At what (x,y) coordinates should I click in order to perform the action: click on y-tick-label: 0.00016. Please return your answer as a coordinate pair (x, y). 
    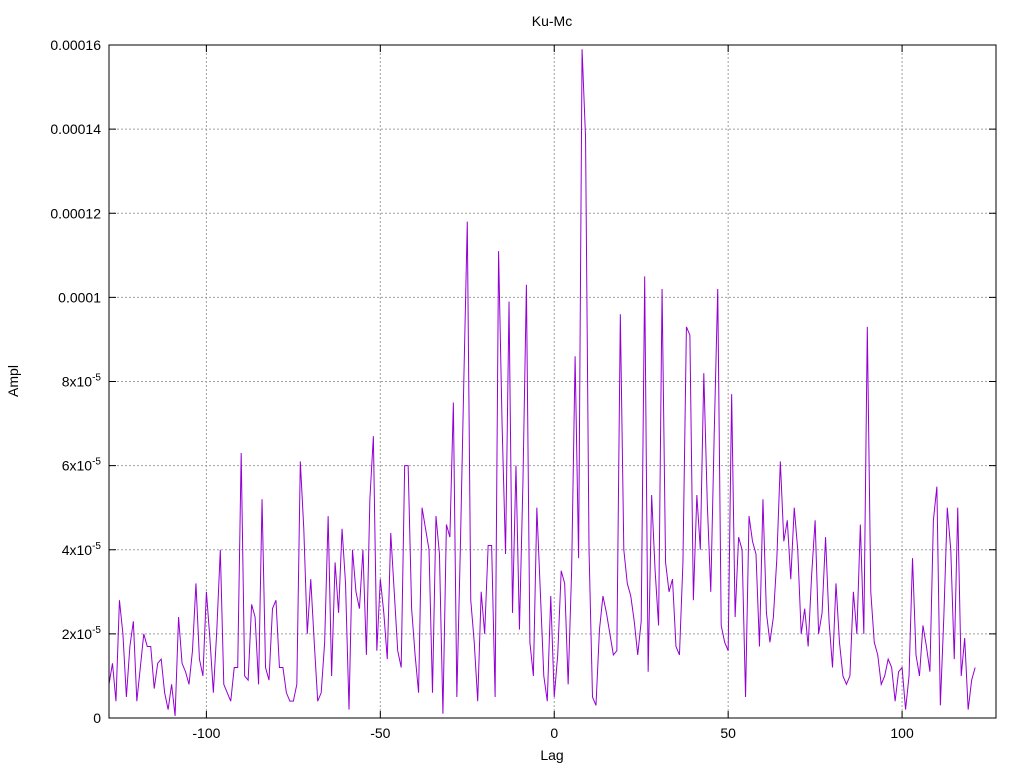
    Looking at the image, I should click on (75, 45).